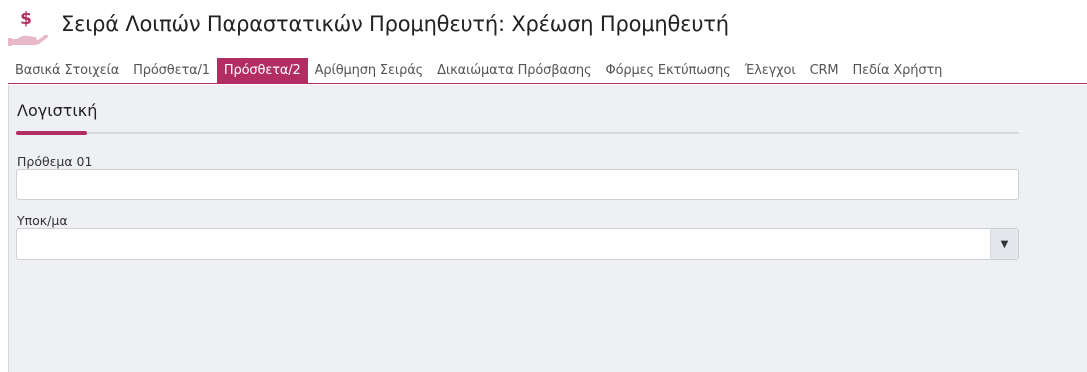 Image resolution: width=1087 pixels, height=372 pixels. What do you see at coordinates (55, 161) in the screenshot?
I see `prefix-label: Πρόθεμα 01` at bounding box center [55, 161].